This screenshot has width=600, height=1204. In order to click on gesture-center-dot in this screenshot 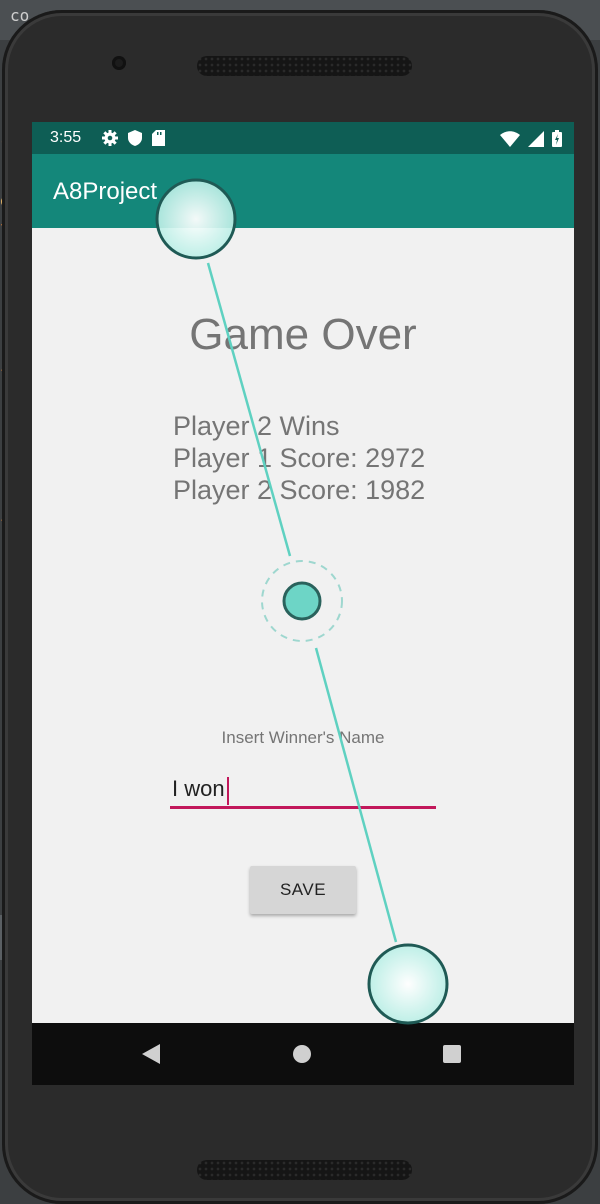, I will do `click(302, 601)`.